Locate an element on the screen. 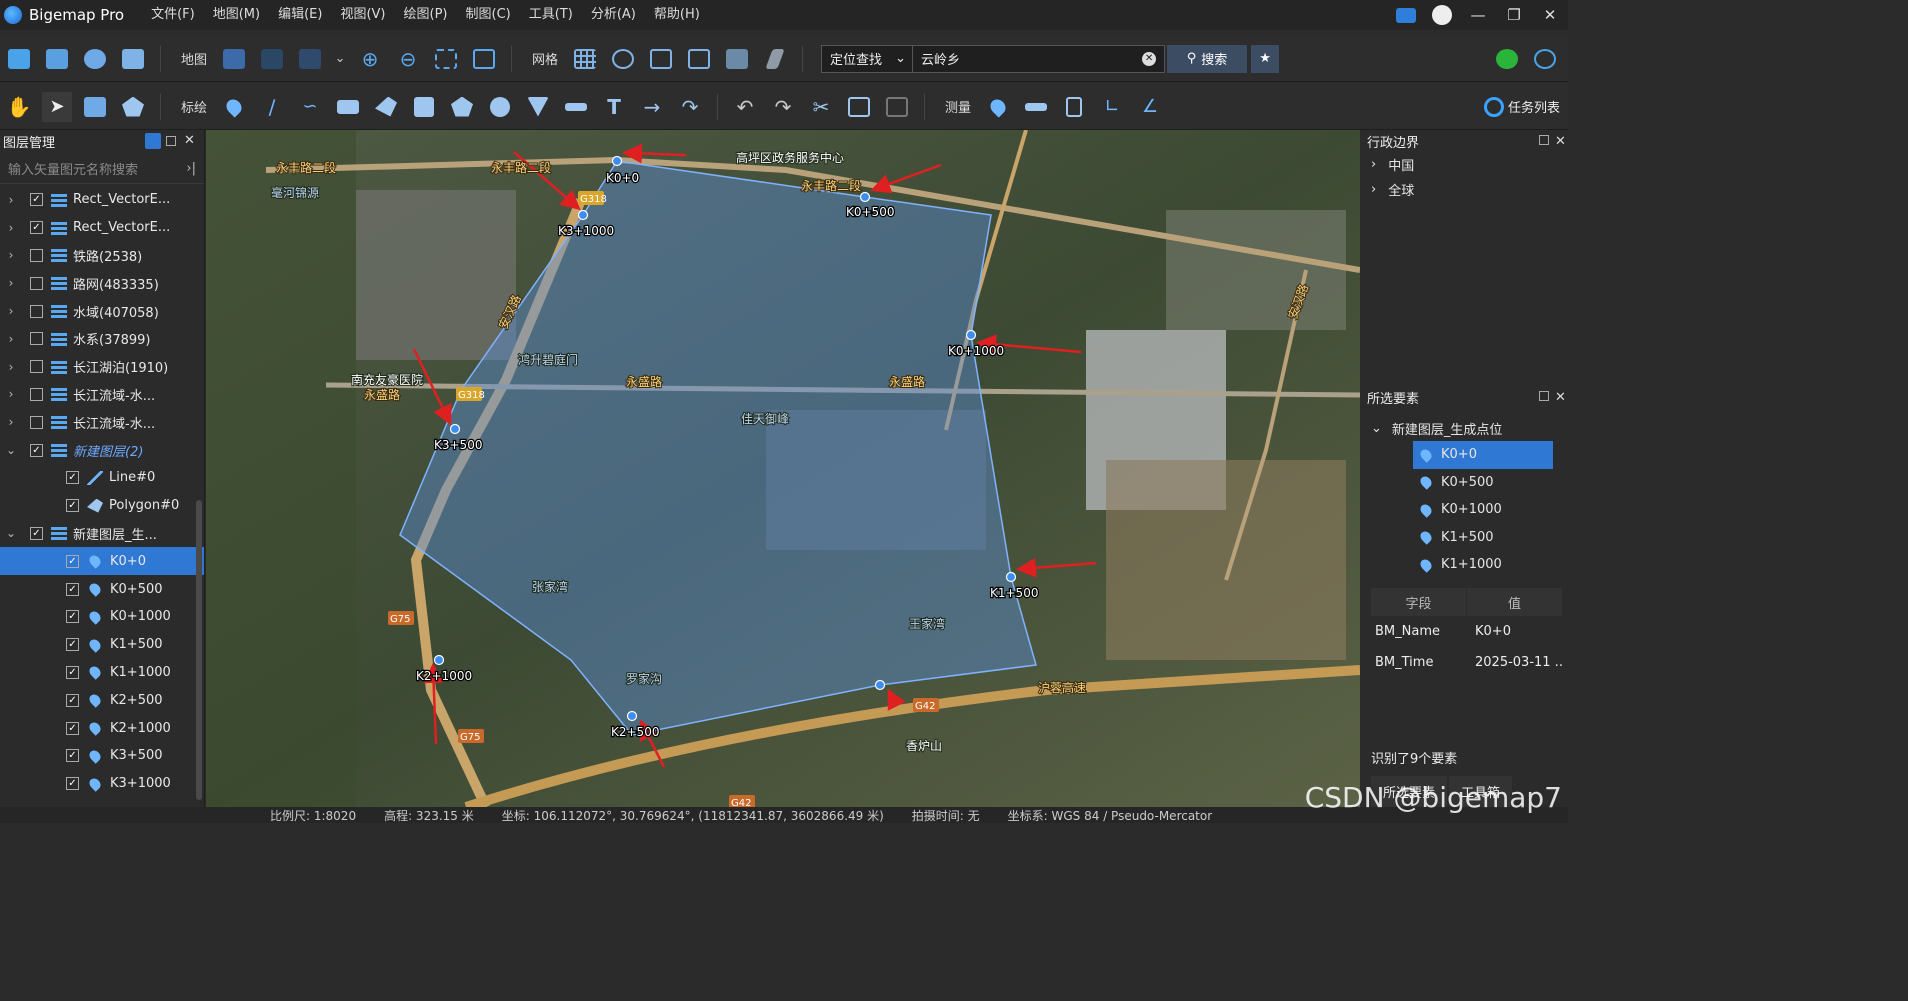 The width and height of the screenshot is (1908, 1001). layer-row: ✓ Line#0 is located at coordinates (102, 478).